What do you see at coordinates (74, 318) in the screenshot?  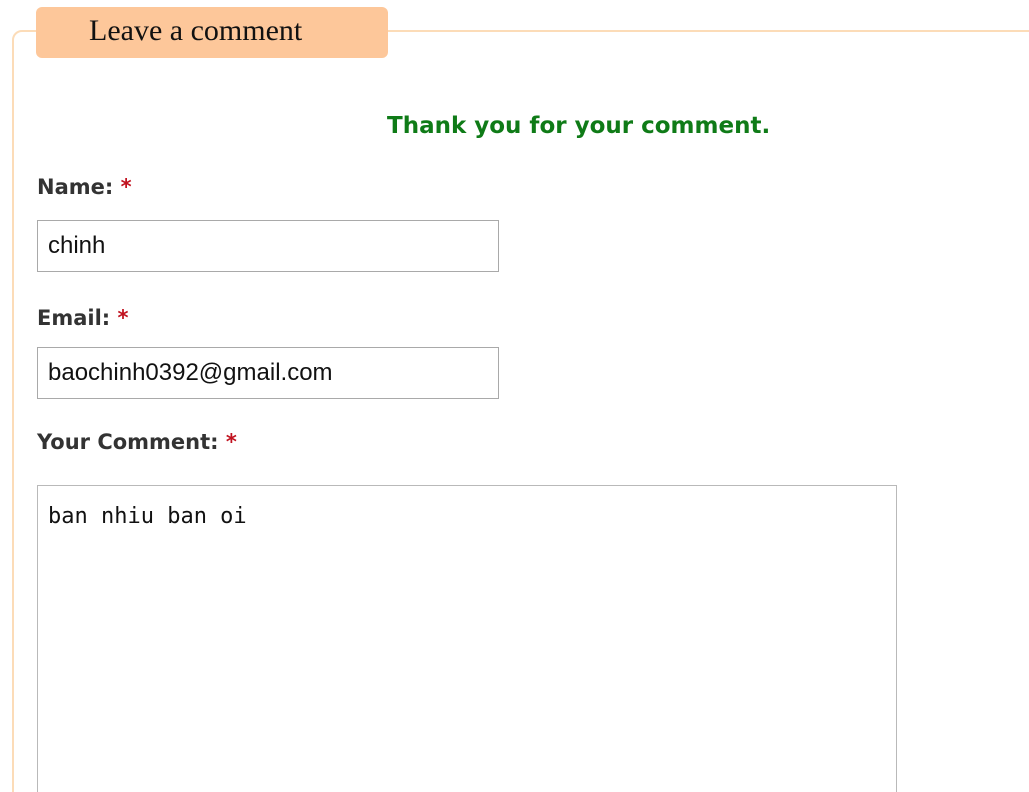 I see `email-label-text: Email:` at bounding box center [74, 318].